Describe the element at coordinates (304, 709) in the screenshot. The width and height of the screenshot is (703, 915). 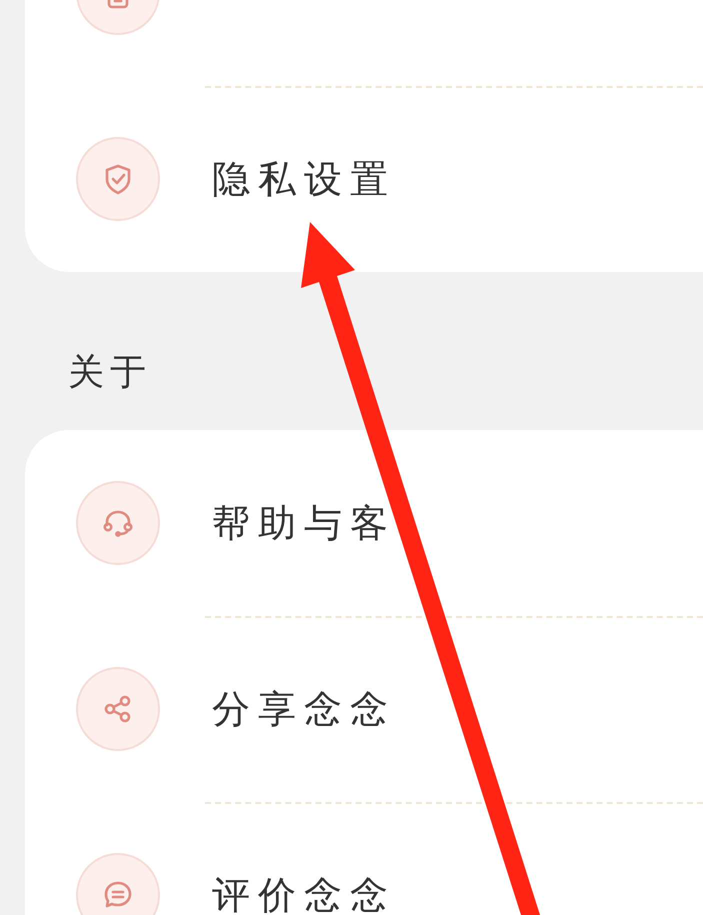
I see `menu-item-label: 分享念念` at that location.